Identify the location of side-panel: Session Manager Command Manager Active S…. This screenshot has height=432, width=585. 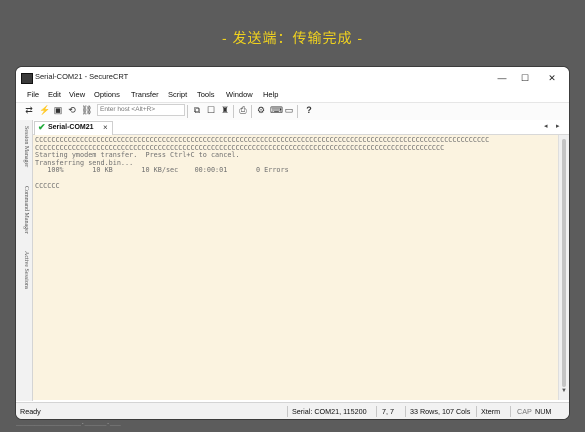
(24, 260).